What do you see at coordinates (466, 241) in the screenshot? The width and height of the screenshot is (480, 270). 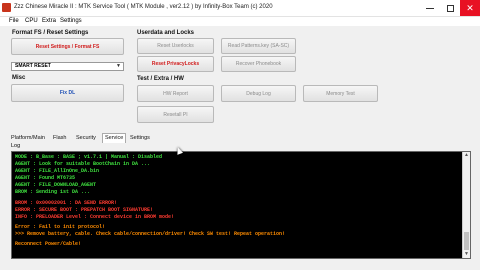 I see `scroll-thumb` at bounding box center [466, 241].